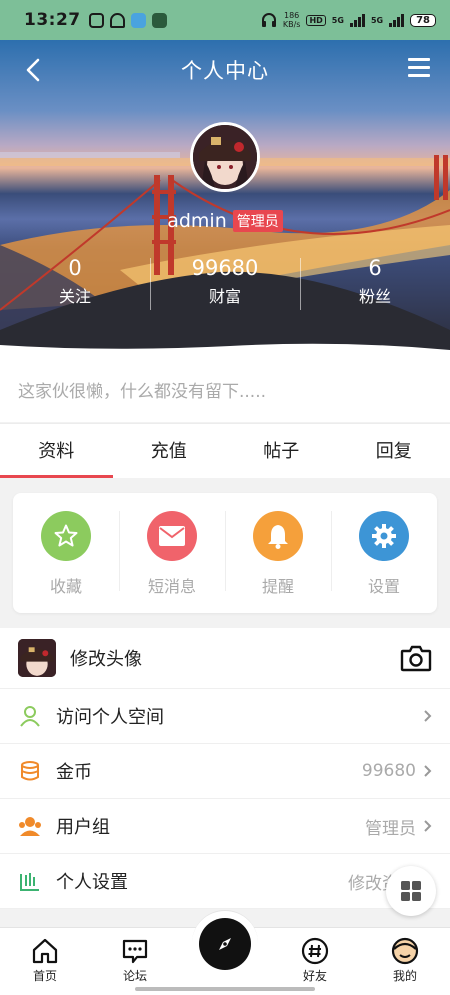  What do you see at coordinates (423, 20) in the screenshot?
I see `battery-indicator: 78` at bounding box center [423, 20].